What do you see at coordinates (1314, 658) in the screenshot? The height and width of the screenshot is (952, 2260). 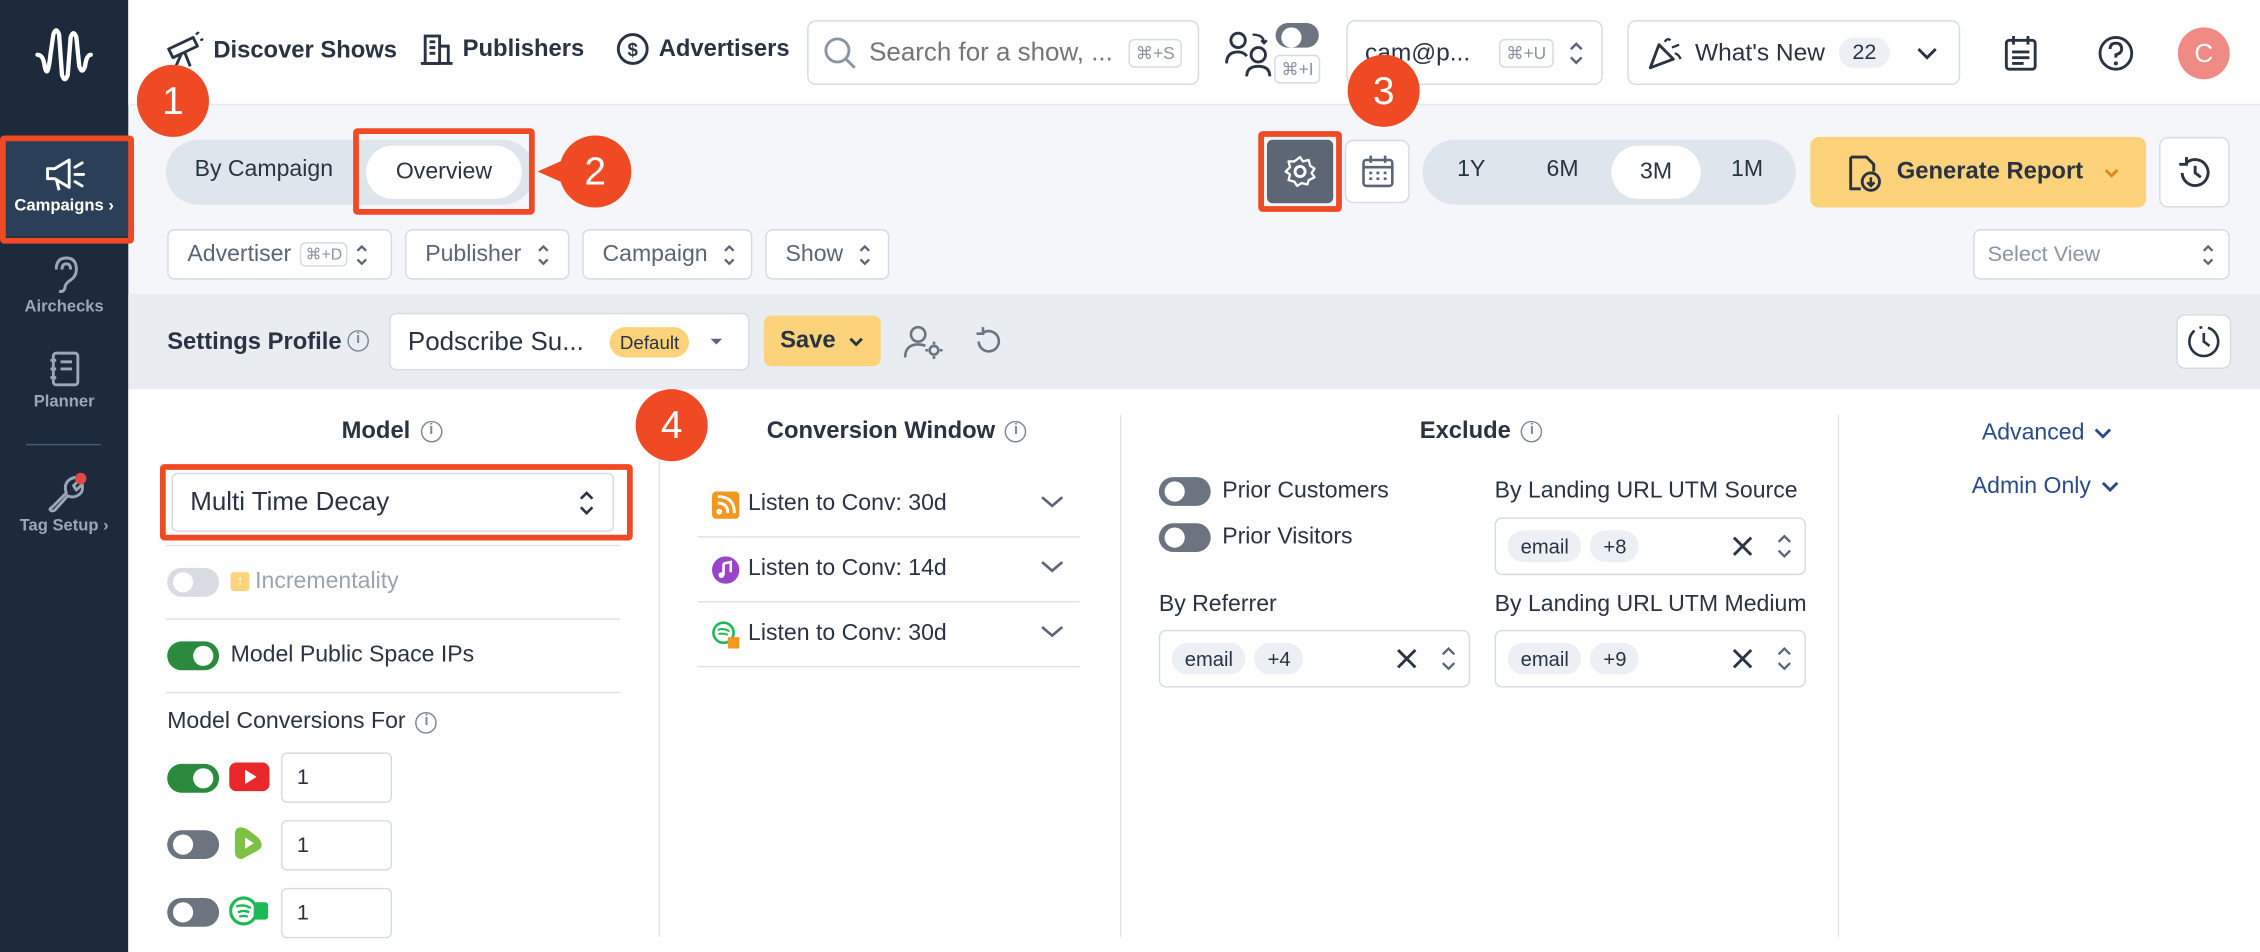 I see `by-referrer-select: email +4` at bounding box center [1314, 658].